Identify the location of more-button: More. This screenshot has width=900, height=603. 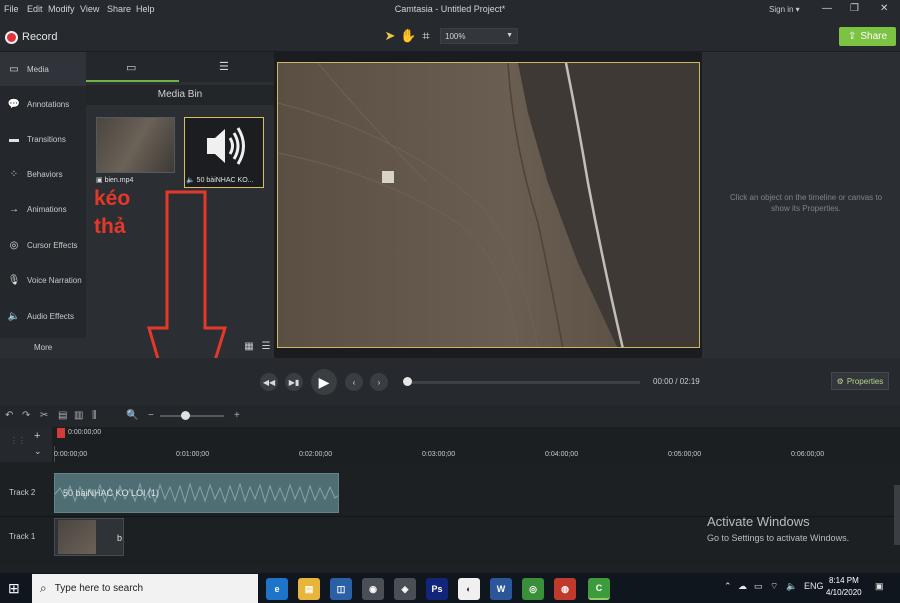
(43, 347).